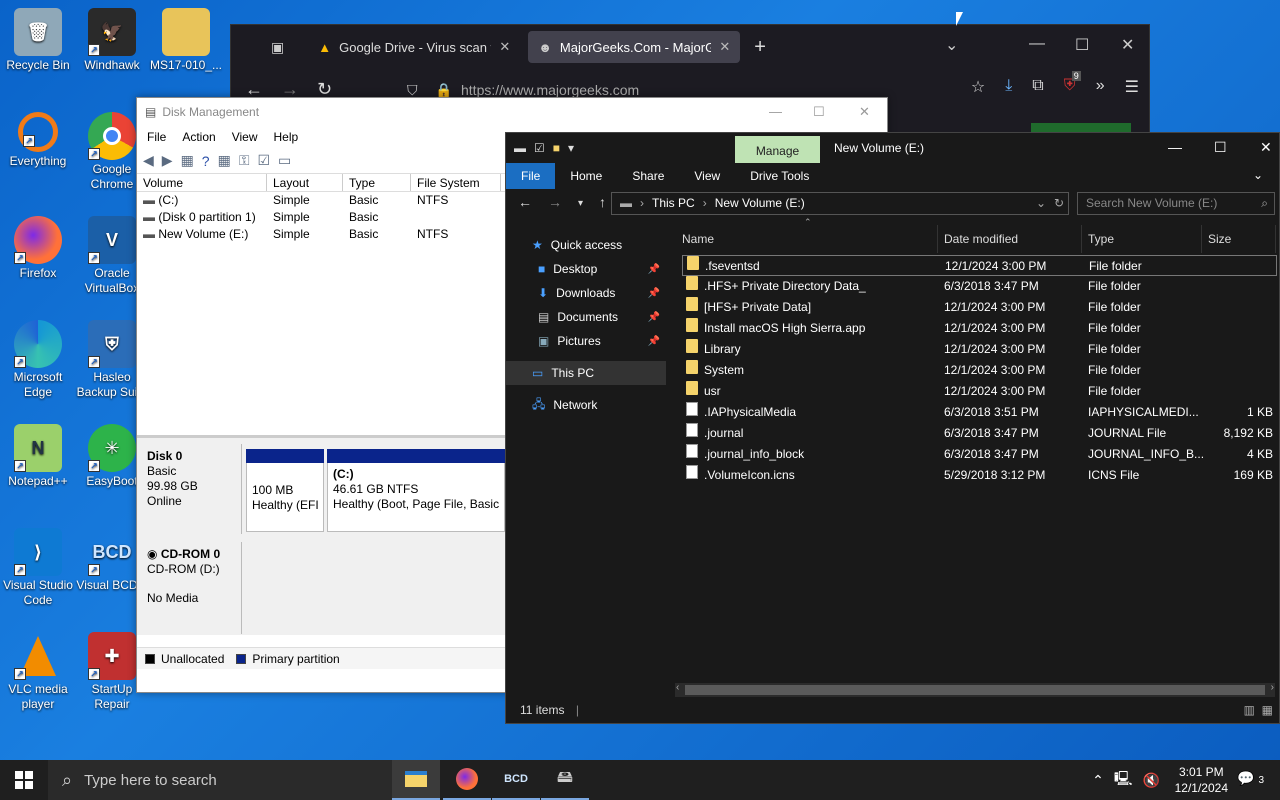 This screenshot has height=800, width=1280. I want to click on start-button, so click(24, 780).